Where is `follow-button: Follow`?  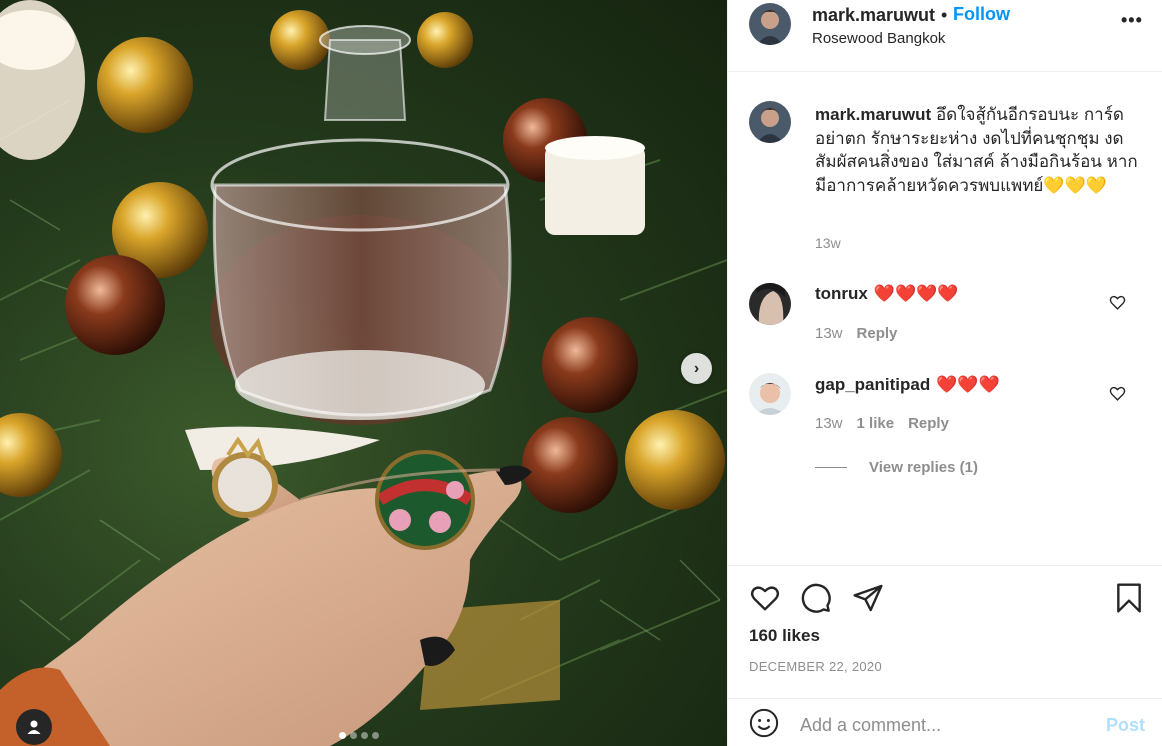 follow-button: Follow is located at coordinates (981, 14).